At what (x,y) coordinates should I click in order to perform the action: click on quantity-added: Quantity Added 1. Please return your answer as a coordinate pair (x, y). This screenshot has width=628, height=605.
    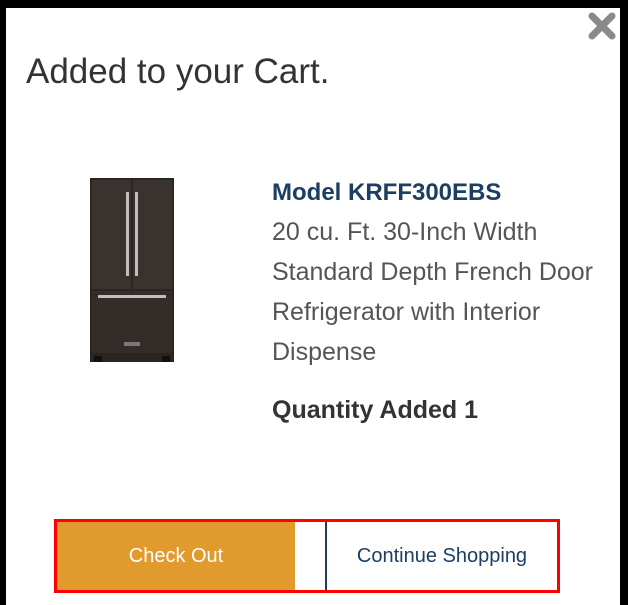
    Looking at the image, I should click on (375, 410).